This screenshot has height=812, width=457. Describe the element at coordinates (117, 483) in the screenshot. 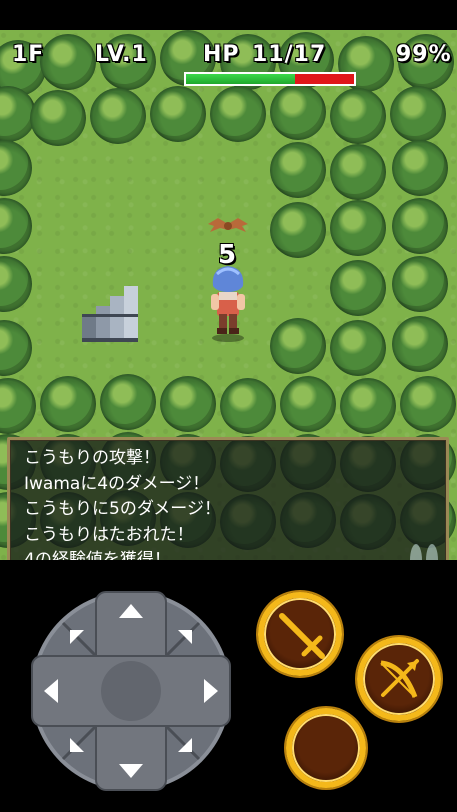

I see `message-line: Iwamaに4のダメージ！` at that location.